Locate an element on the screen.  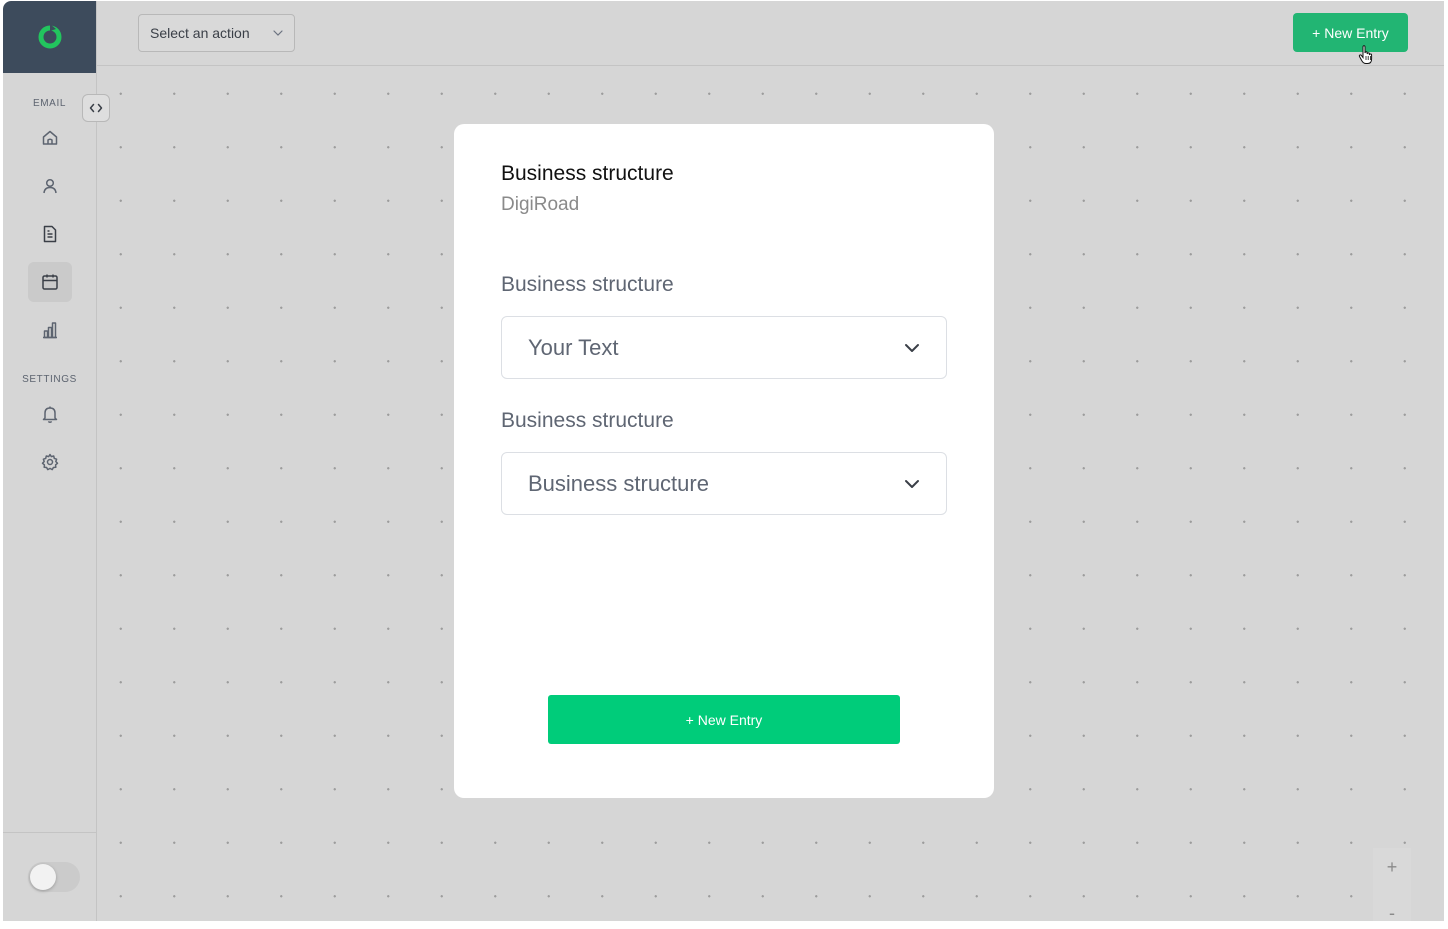
home-icon is located at coordinates (50, 137).